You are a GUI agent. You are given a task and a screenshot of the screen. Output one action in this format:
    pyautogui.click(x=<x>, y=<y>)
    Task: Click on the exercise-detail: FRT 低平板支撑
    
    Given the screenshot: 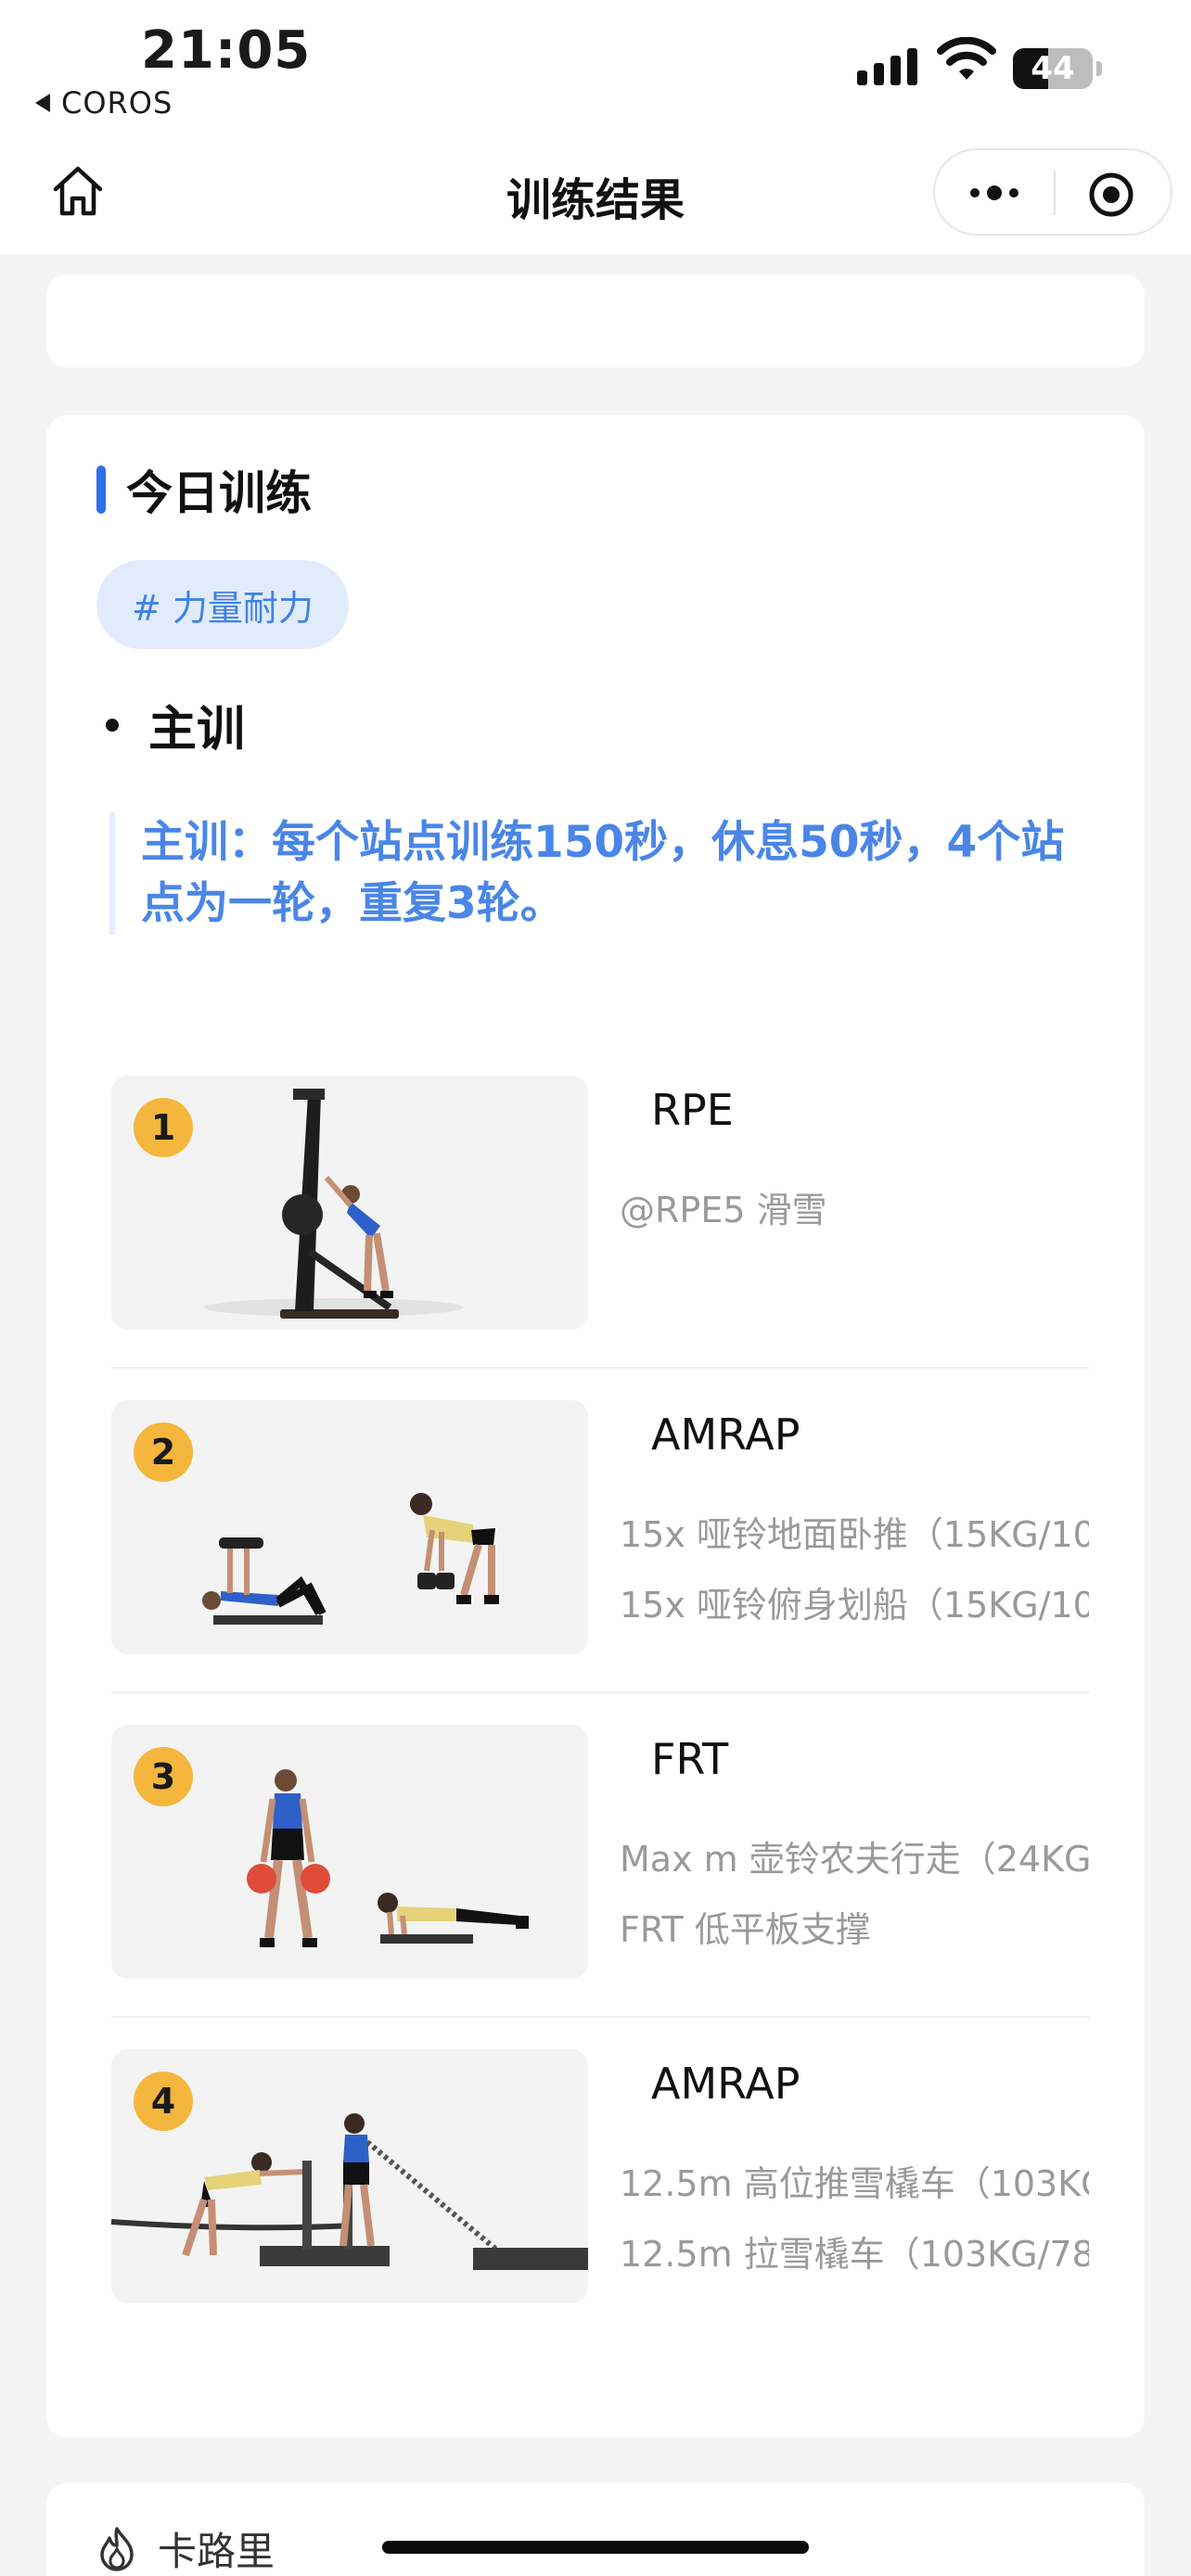 What is the action you would take?
    pyautogui.click(x=745, y=1929)
    